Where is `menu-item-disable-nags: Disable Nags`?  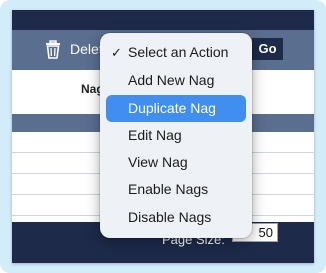 menu-item-disable-nags: Disable Nags is located at coordinates (176, 217).